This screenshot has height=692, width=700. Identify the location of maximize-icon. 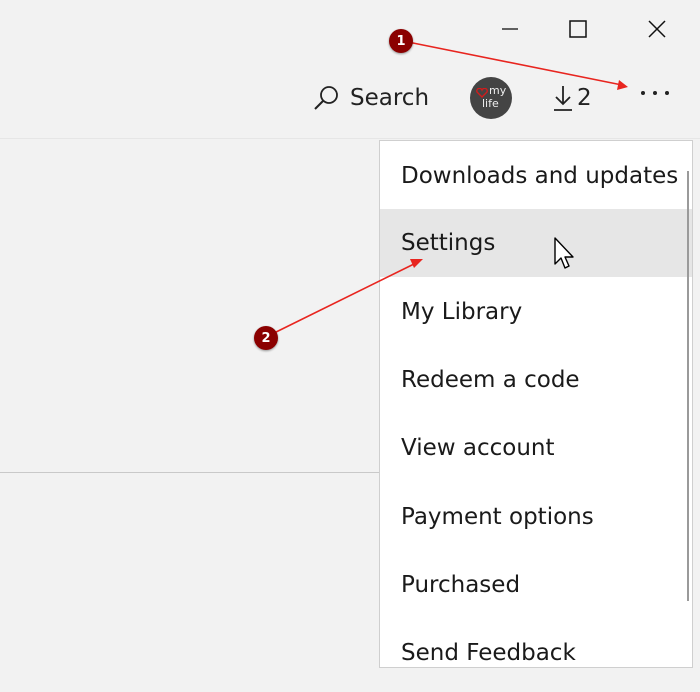
(578, 29).